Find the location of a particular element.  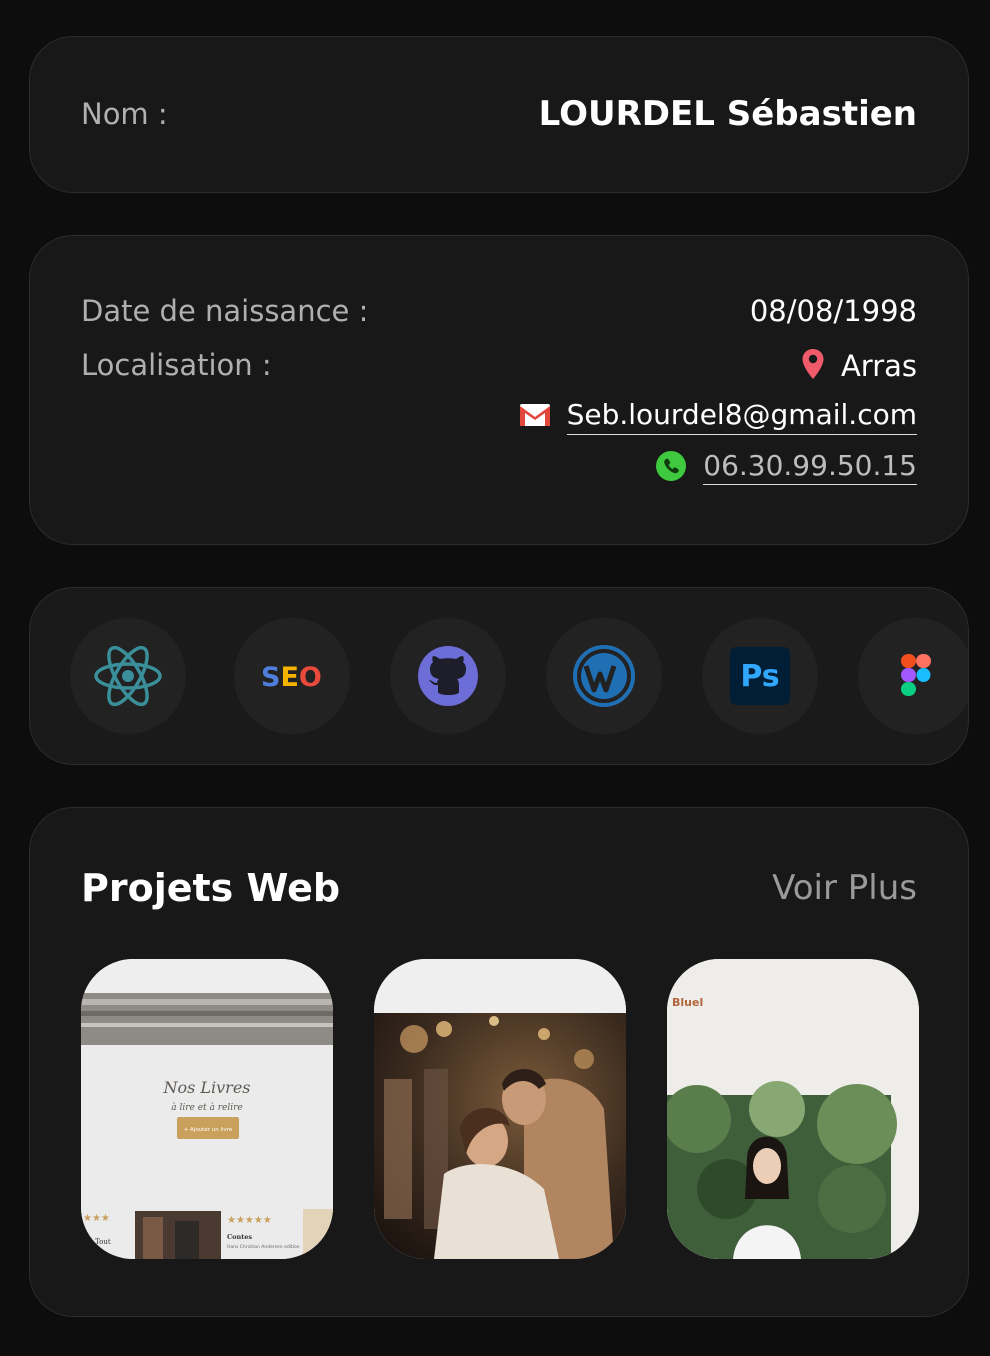

nos-livres-button: + Ajouter un livre is located at coordinates (208, 1130).